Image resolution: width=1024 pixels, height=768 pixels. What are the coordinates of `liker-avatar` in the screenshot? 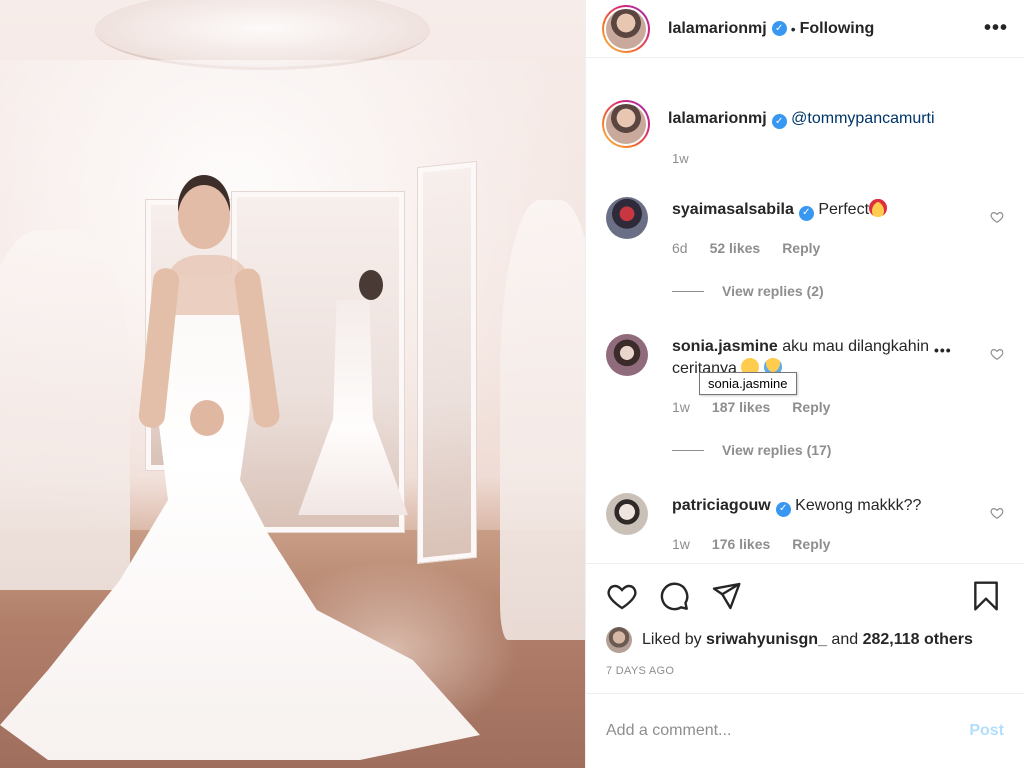 It's located at (619, 640).